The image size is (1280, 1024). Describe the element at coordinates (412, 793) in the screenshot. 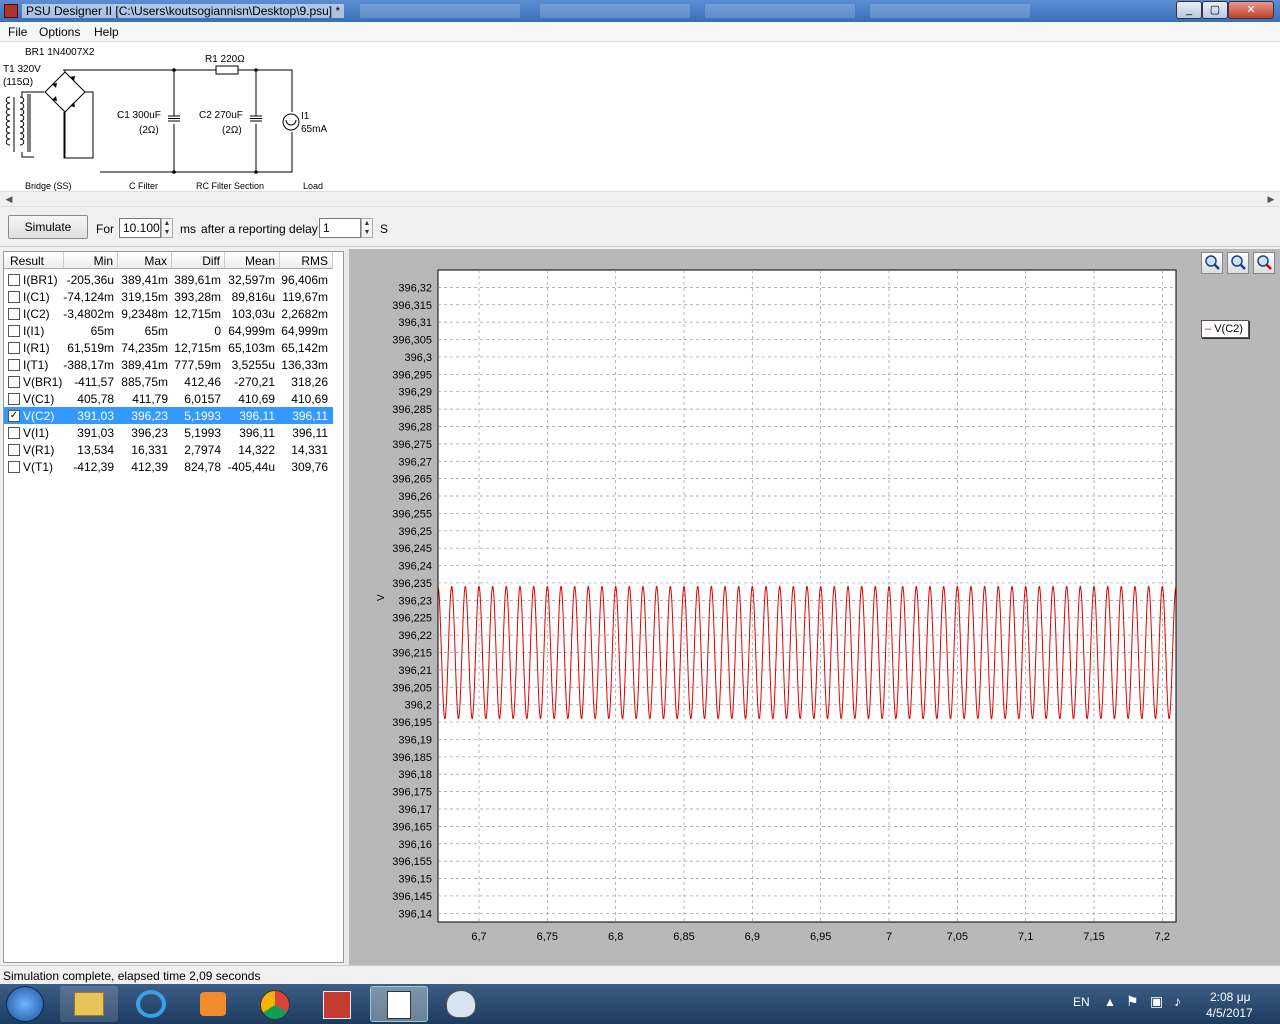

I see `y-tick-label: 396,175` at that location.